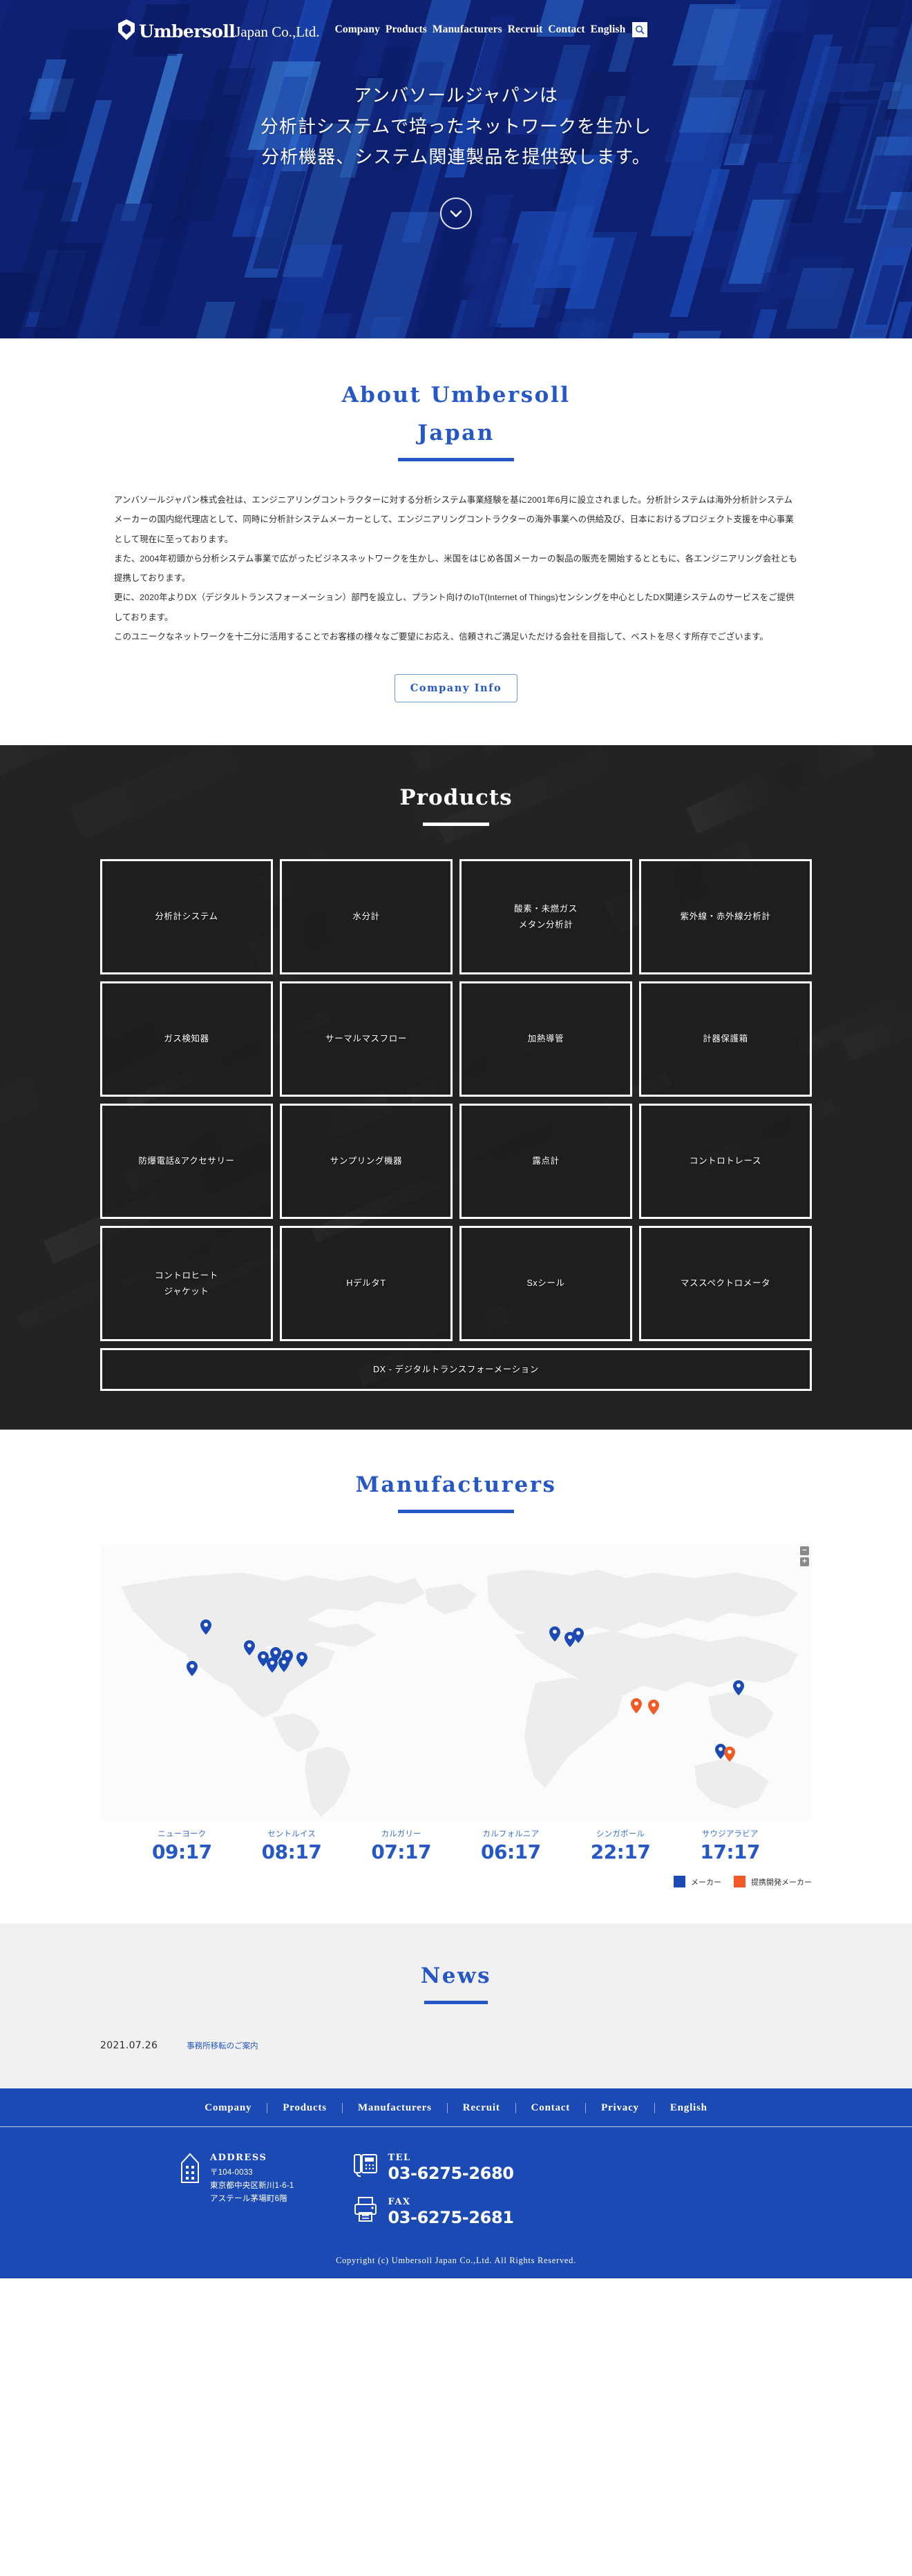  I want to click on legend-item: メーカー, so click(697, 1882).